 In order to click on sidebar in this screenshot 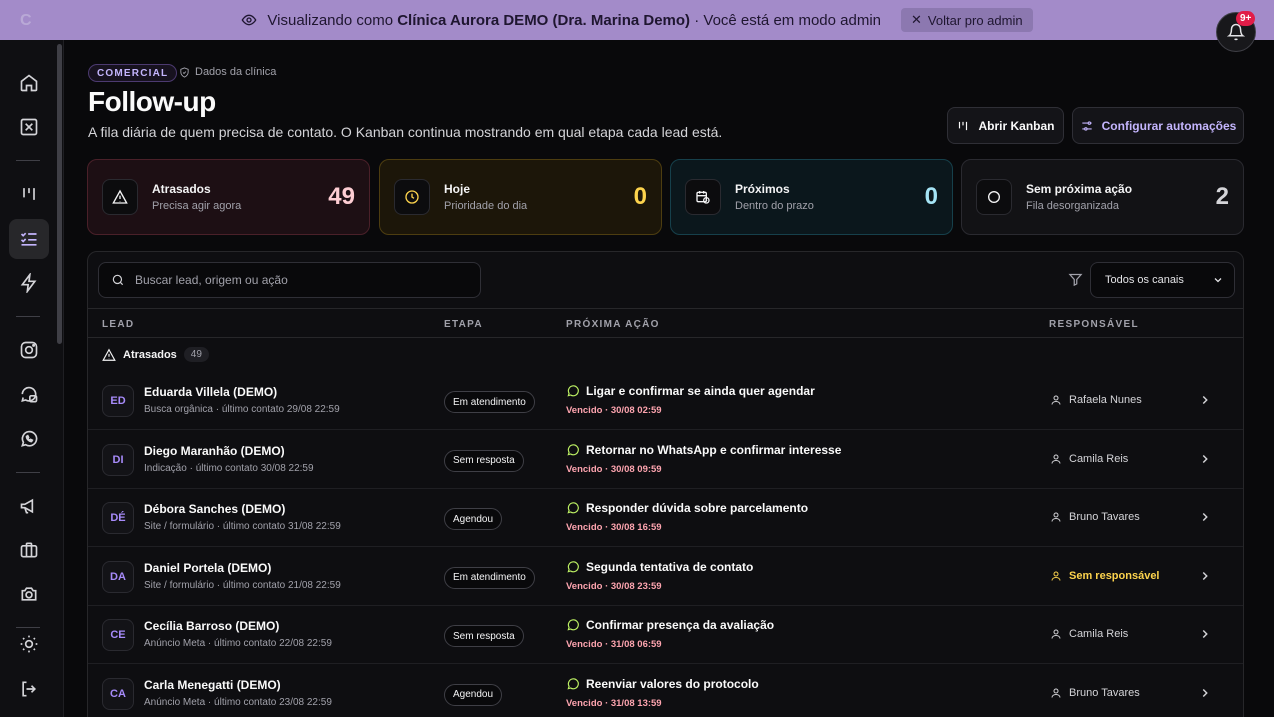, I will do `click(32, 378)`.